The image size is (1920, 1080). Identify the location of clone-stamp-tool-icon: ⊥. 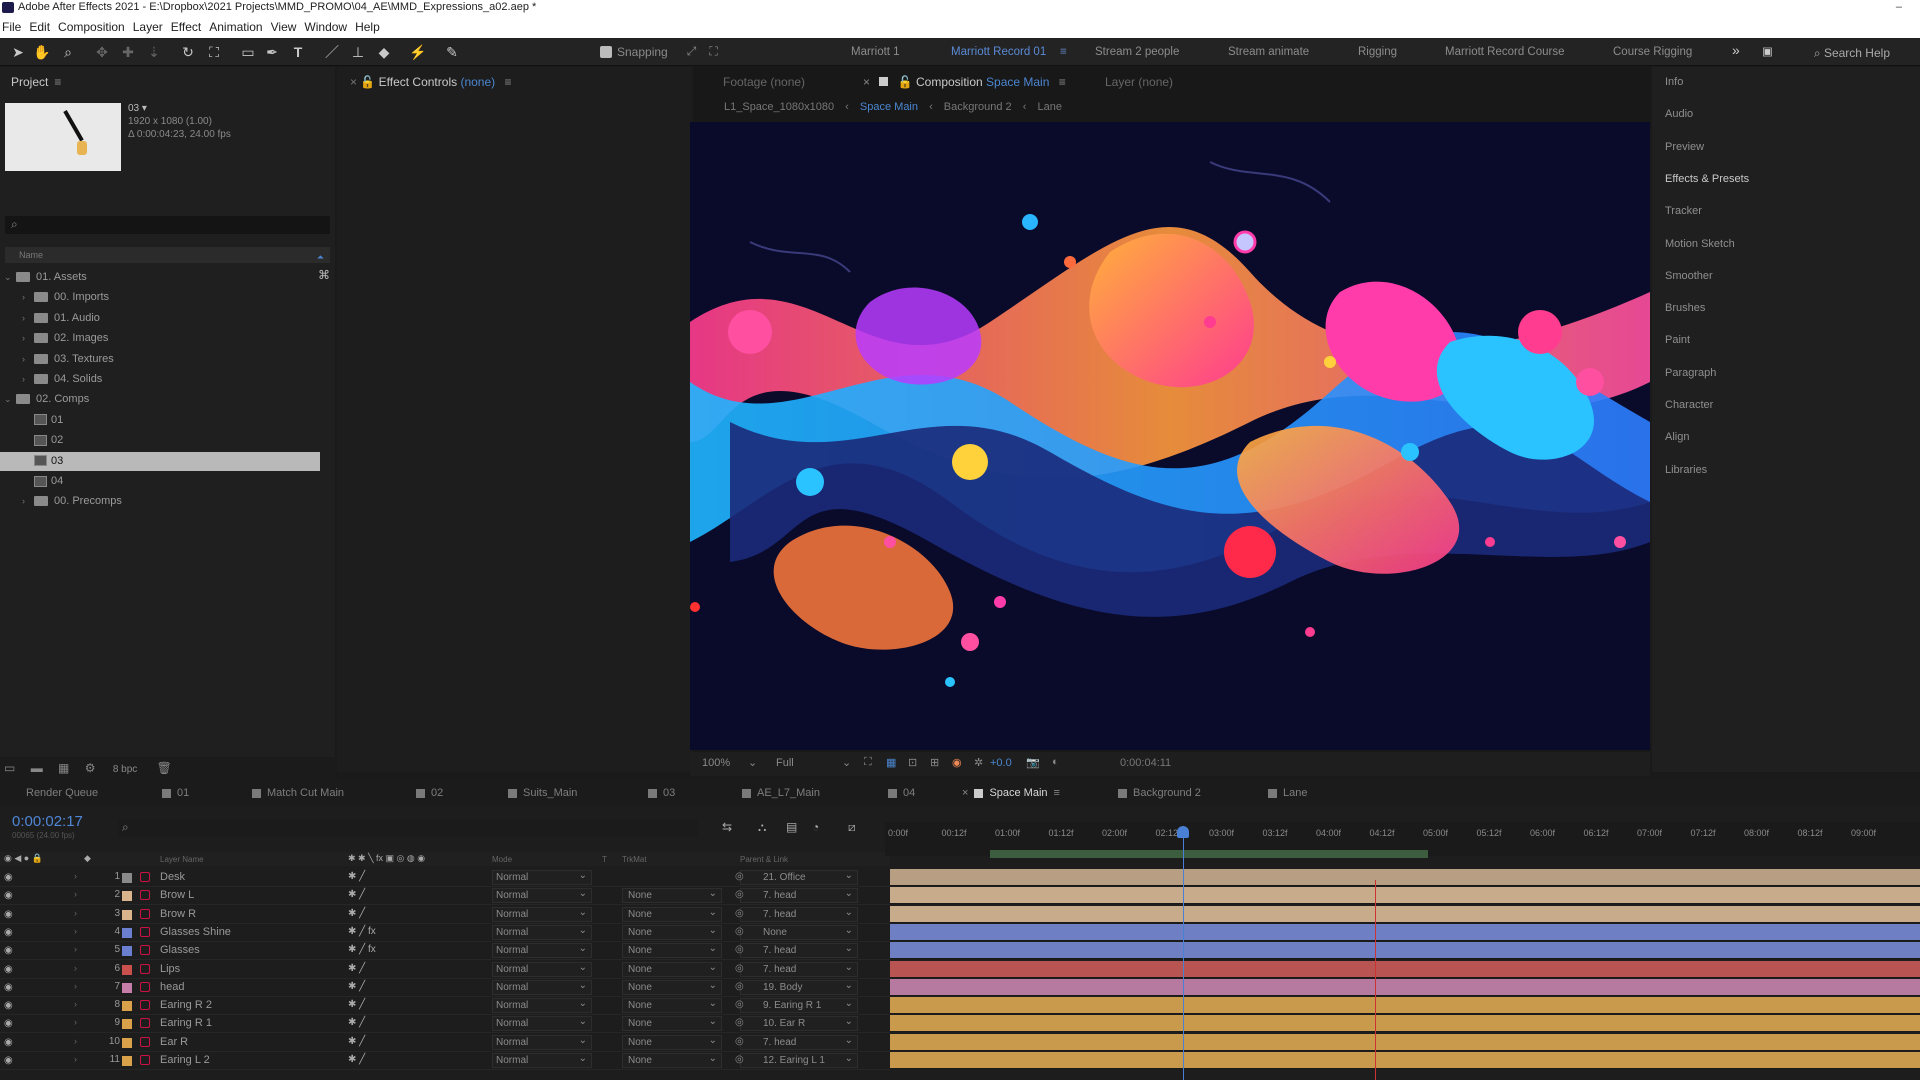
(358, 52).